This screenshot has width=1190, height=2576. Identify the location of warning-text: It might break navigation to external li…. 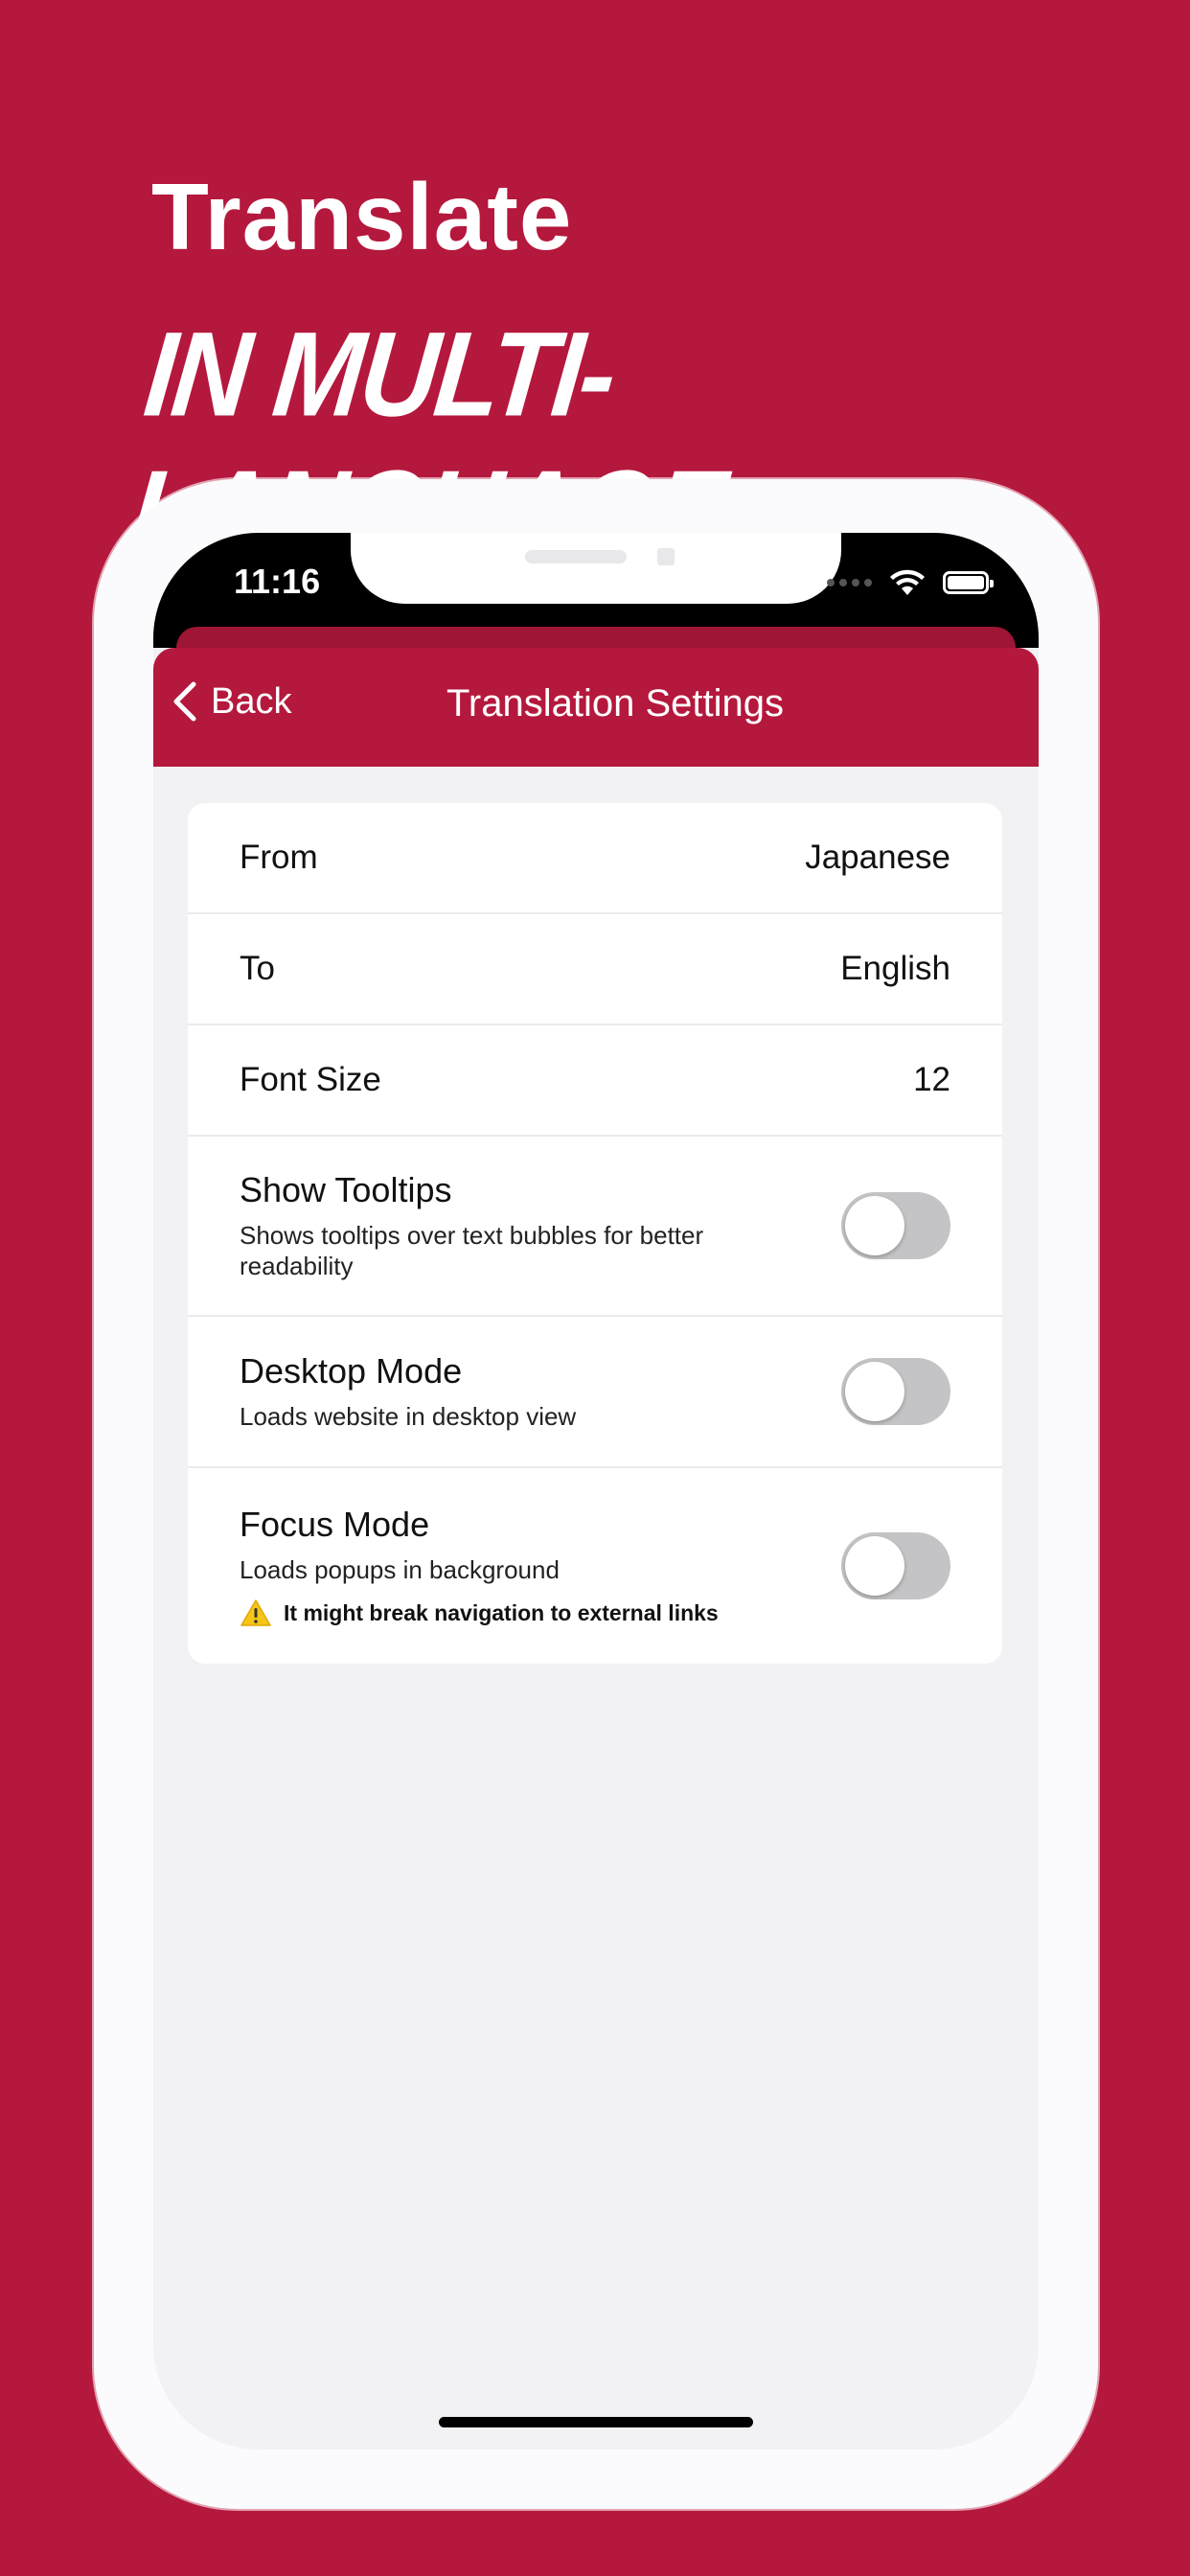
(501, 1612).